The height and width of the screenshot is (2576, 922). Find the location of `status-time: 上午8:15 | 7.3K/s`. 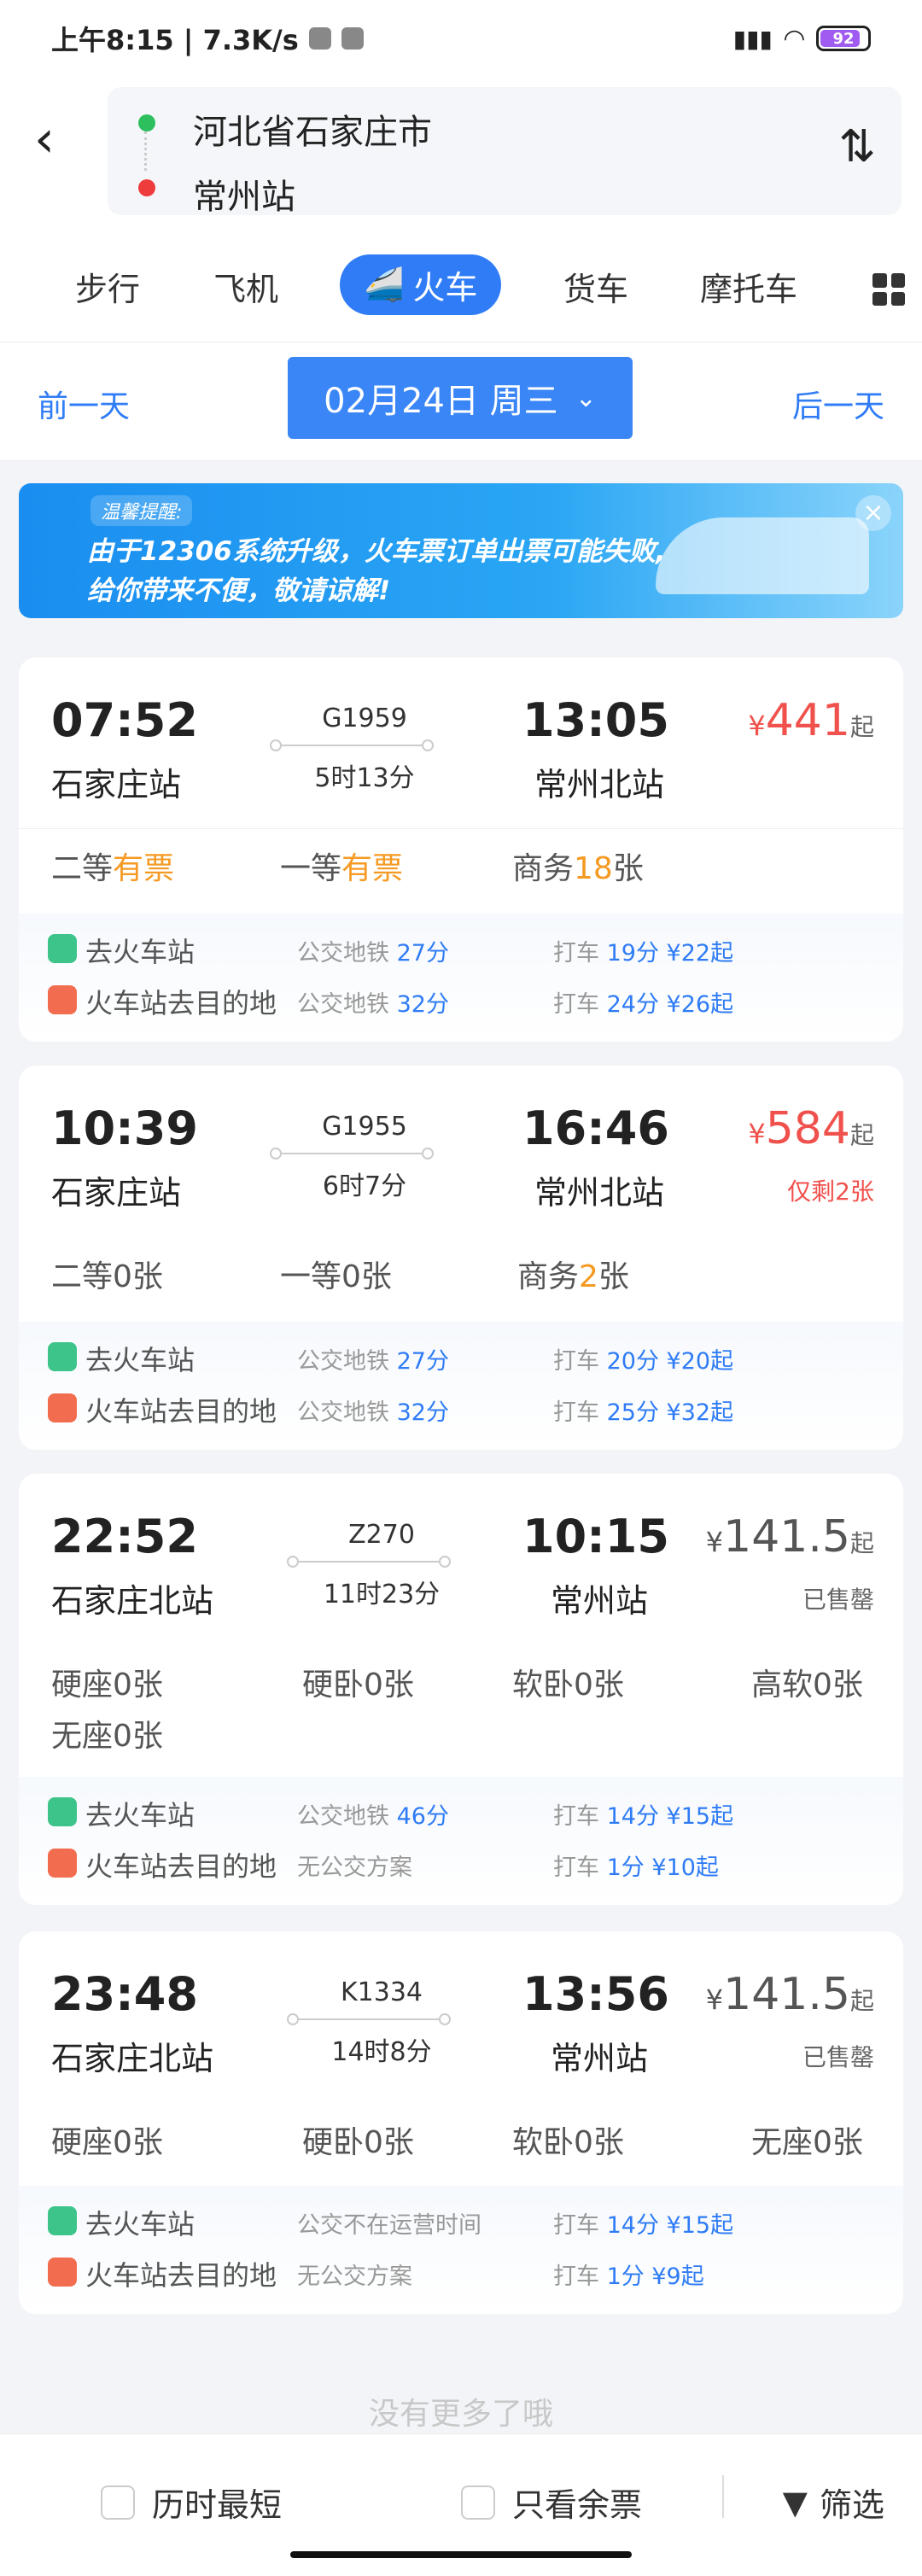

status-time: 上午8:15 | 7.3K/s is located at coordinates (175, 40).